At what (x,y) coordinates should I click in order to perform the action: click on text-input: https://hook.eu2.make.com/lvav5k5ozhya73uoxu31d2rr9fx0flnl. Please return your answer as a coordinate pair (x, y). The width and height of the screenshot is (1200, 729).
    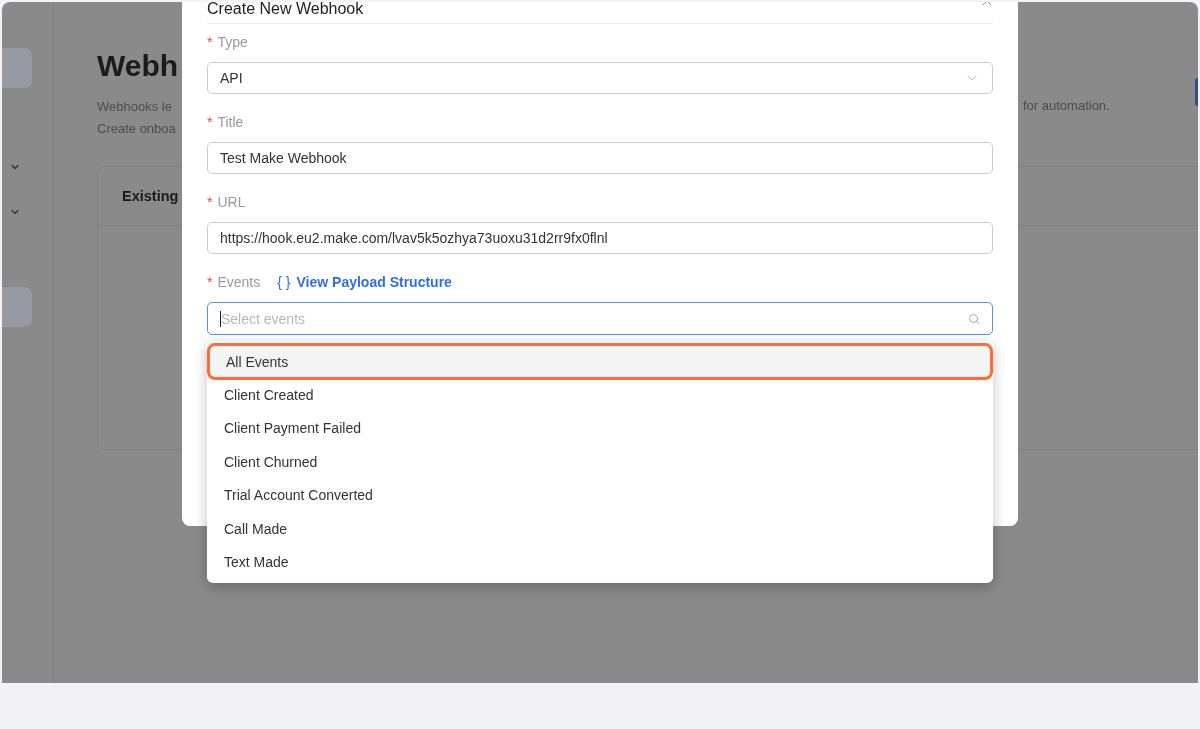
    Looking at the image, I should click on (600, 238).